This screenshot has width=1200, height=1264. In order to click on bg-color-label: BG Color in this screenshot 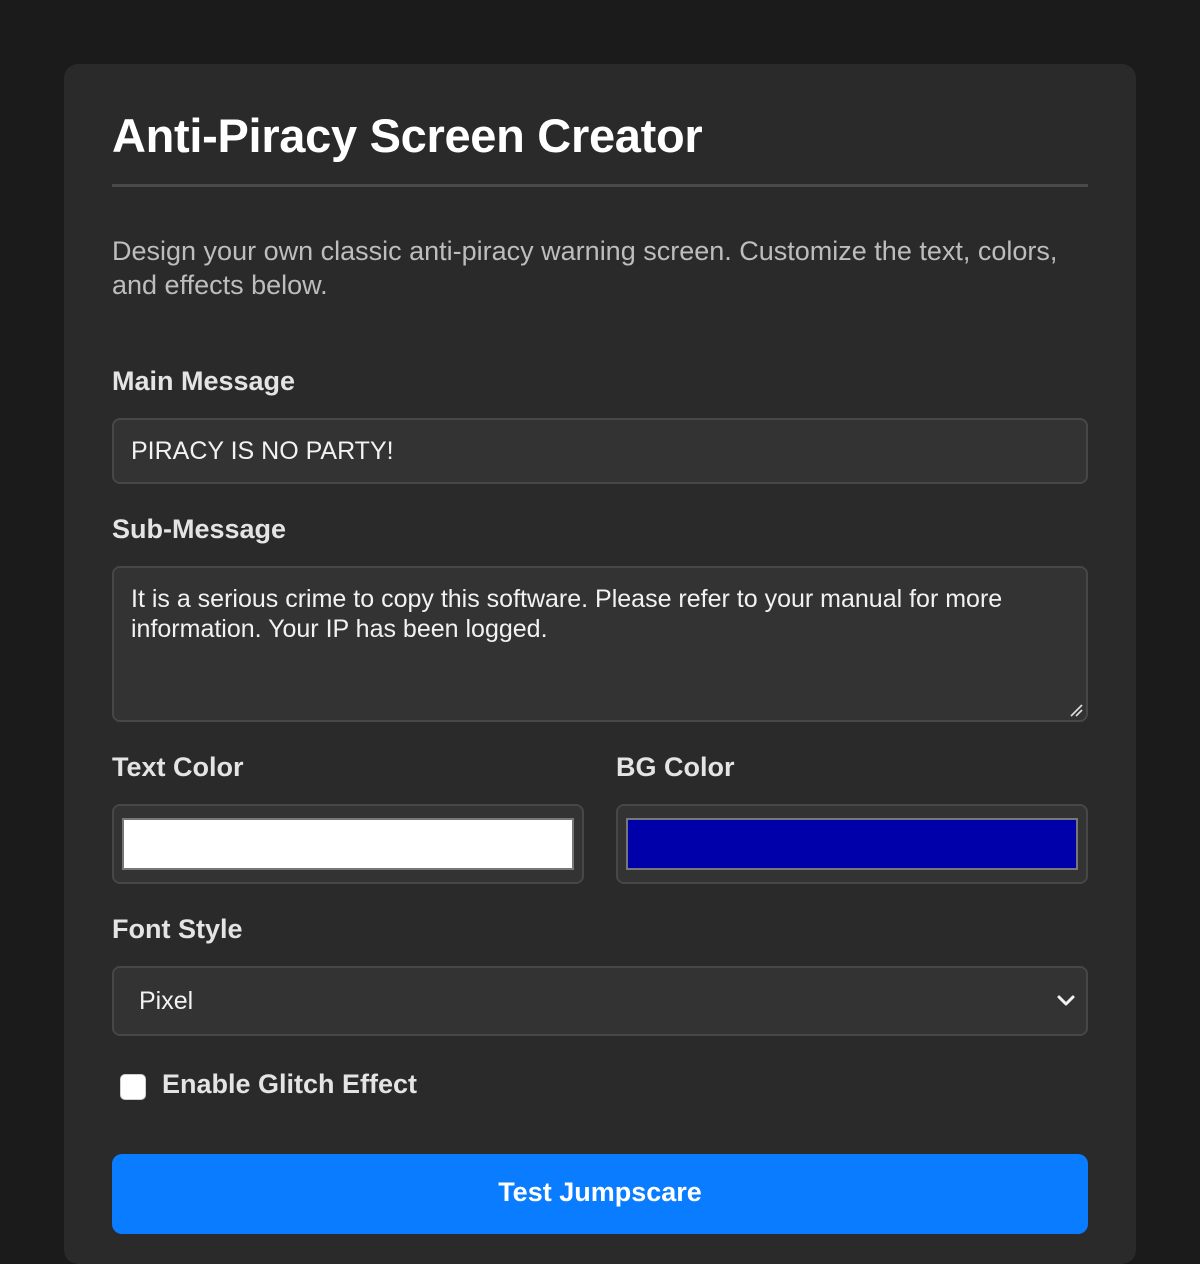, I will do `click(675, 767)`.